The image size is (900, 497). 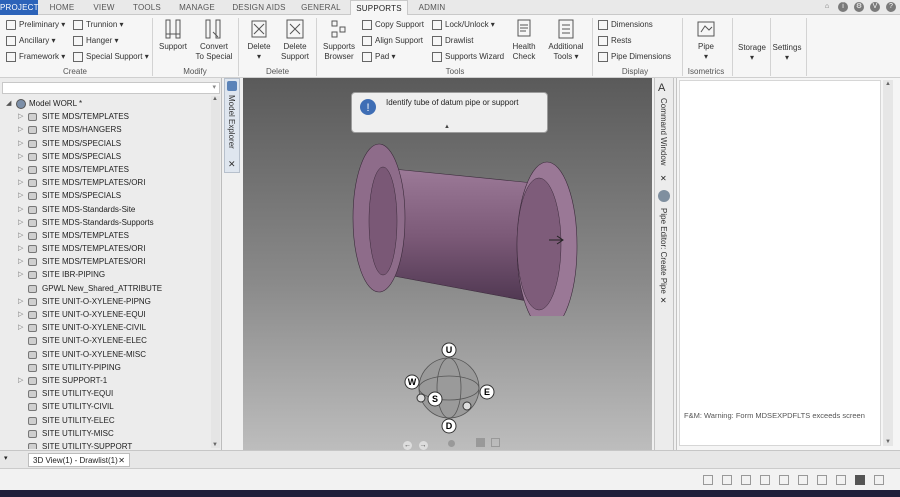 I want to click on additional-tools-button: Additional Tools ▾, so click(x=566, y=40).